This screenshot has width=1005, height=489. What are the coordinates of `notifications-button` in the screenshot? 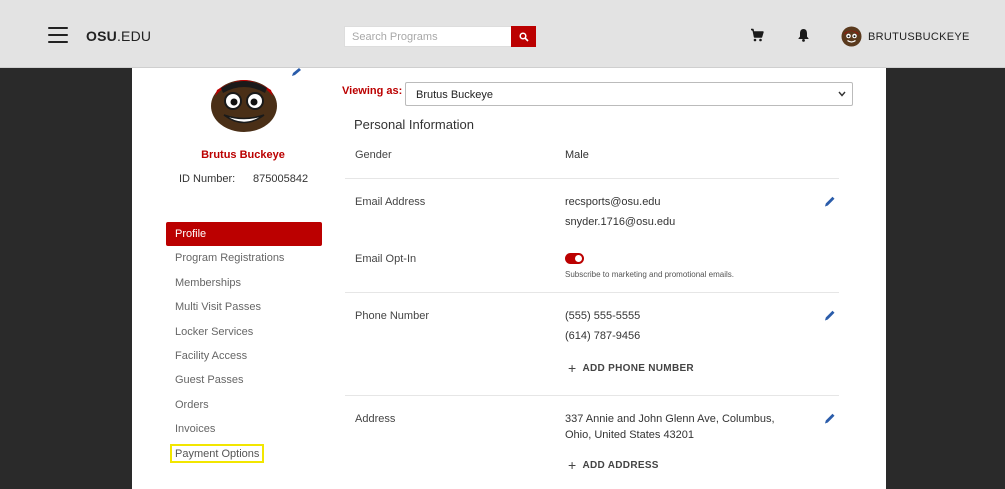 It's located at (803, 37).